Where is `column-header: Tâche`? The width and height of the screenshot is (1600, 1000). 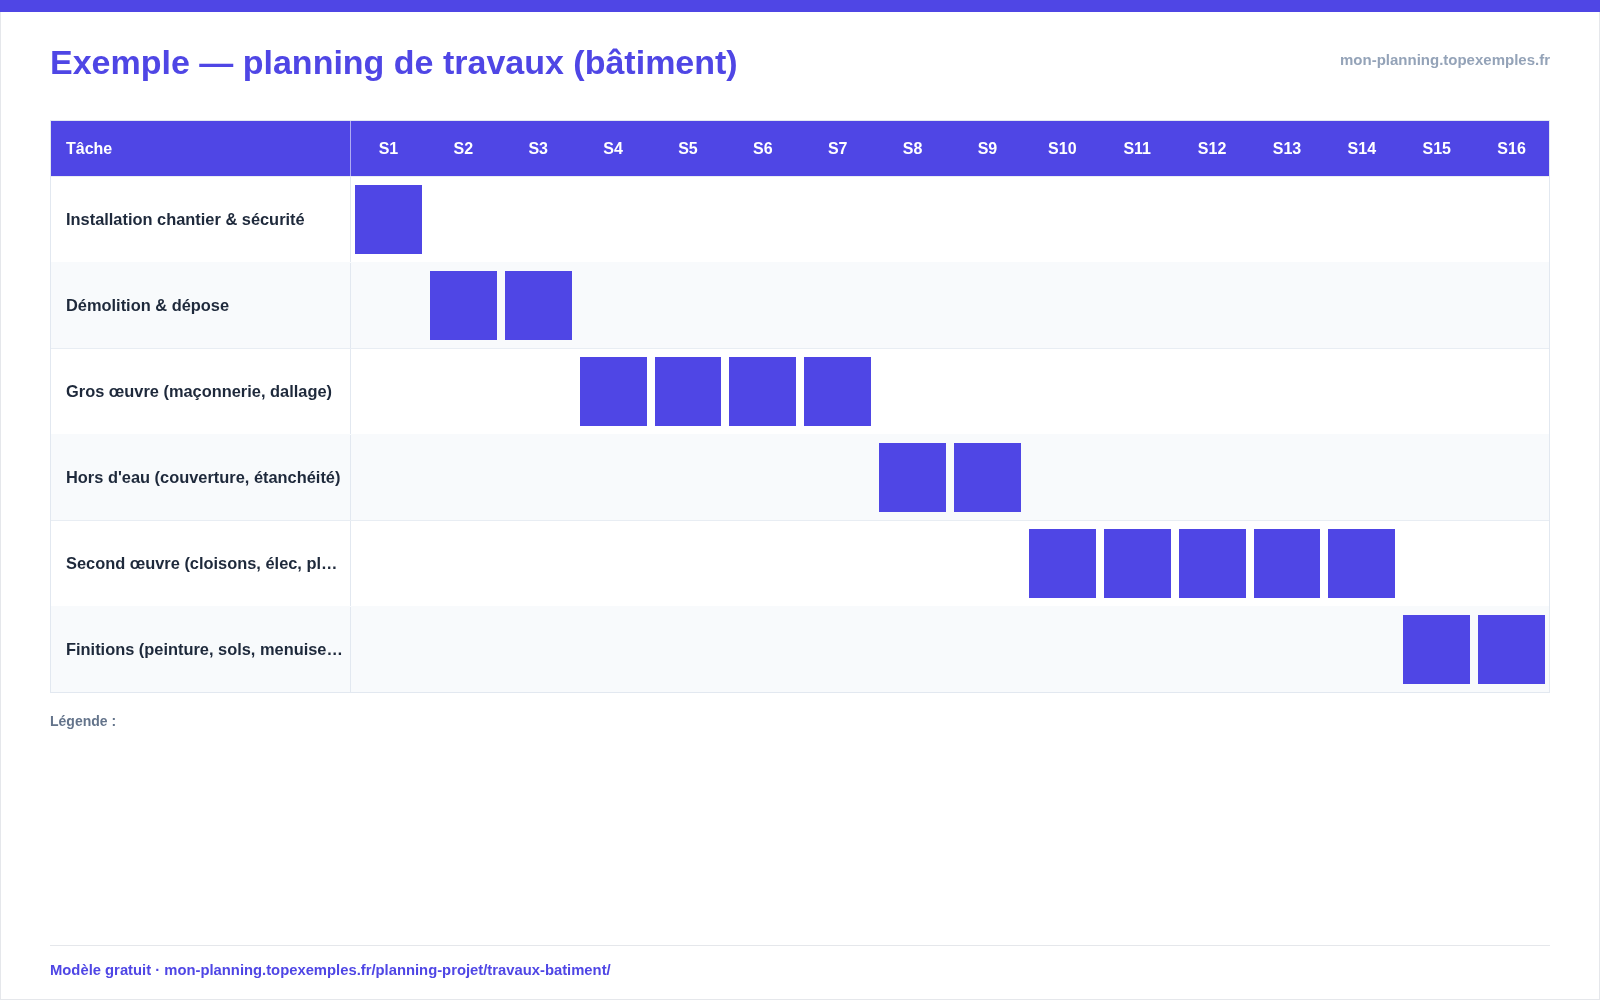 column-header: Tâche is located at coordinates (89, 148).